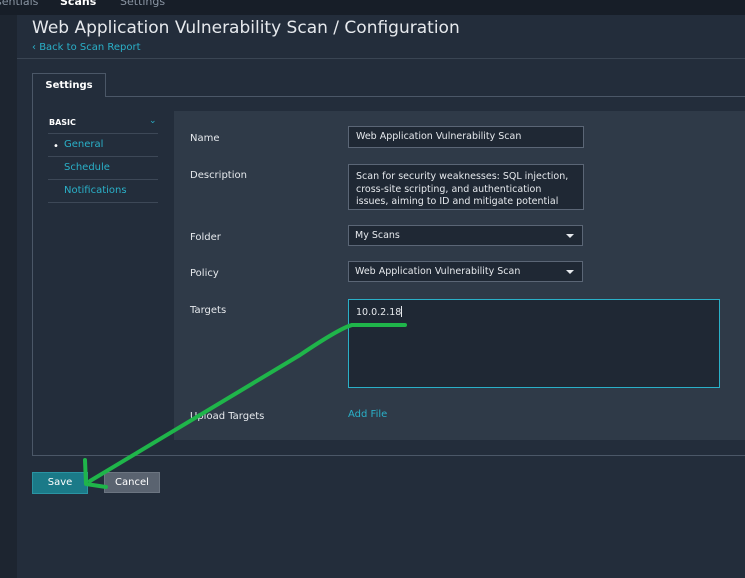 The width and height of the screenshot is (745, 578). I want to click on policy-select-value: Web Application Vulnerability Scan, so click(438, 271).